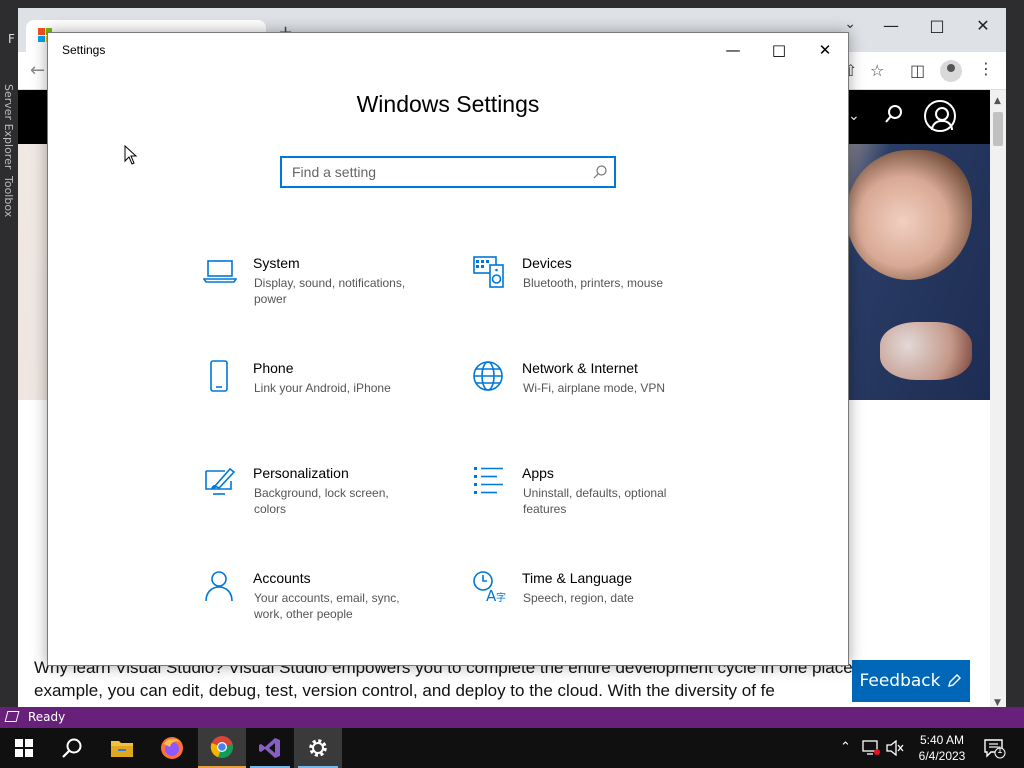  Describe the element at coordinates (301, 473) in the screenshot. I see `tile-title: Personalization` at that location.